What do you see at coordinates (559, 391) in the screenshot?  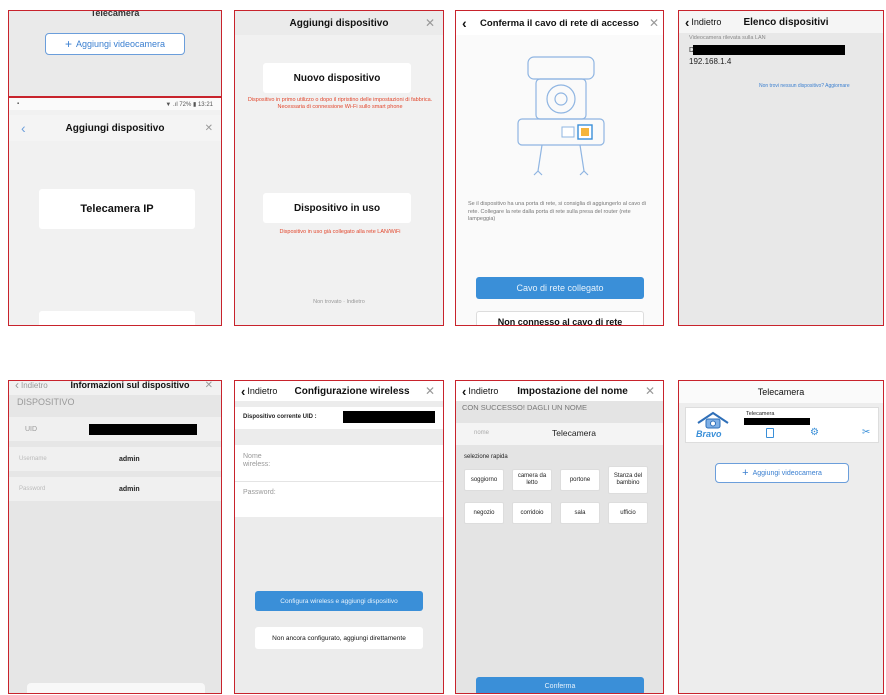 I see `header: ‹ Indietro Impostazione del nome ✕` at bounding box center [559, 391].